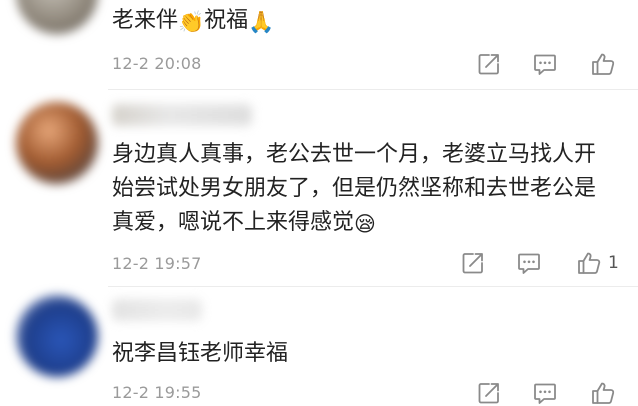 This screenshot has height=406, width=638. Describe the element at coordinates (200, 353) in the screenshot. I see `comment-text-line: 祝李昌钰老师幸福` at that location.